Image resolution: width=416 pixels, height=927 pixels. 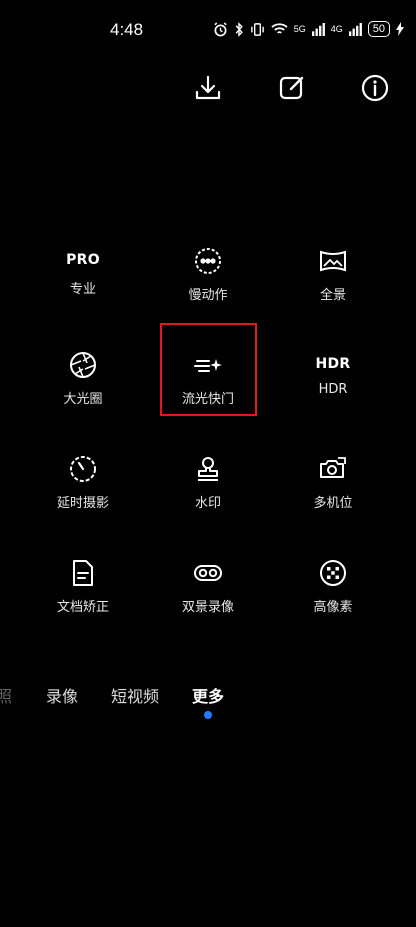 What do you see at coordinates (83, 573) in the screenshot?
I see `document-icon` at bounding box center [83, 573].